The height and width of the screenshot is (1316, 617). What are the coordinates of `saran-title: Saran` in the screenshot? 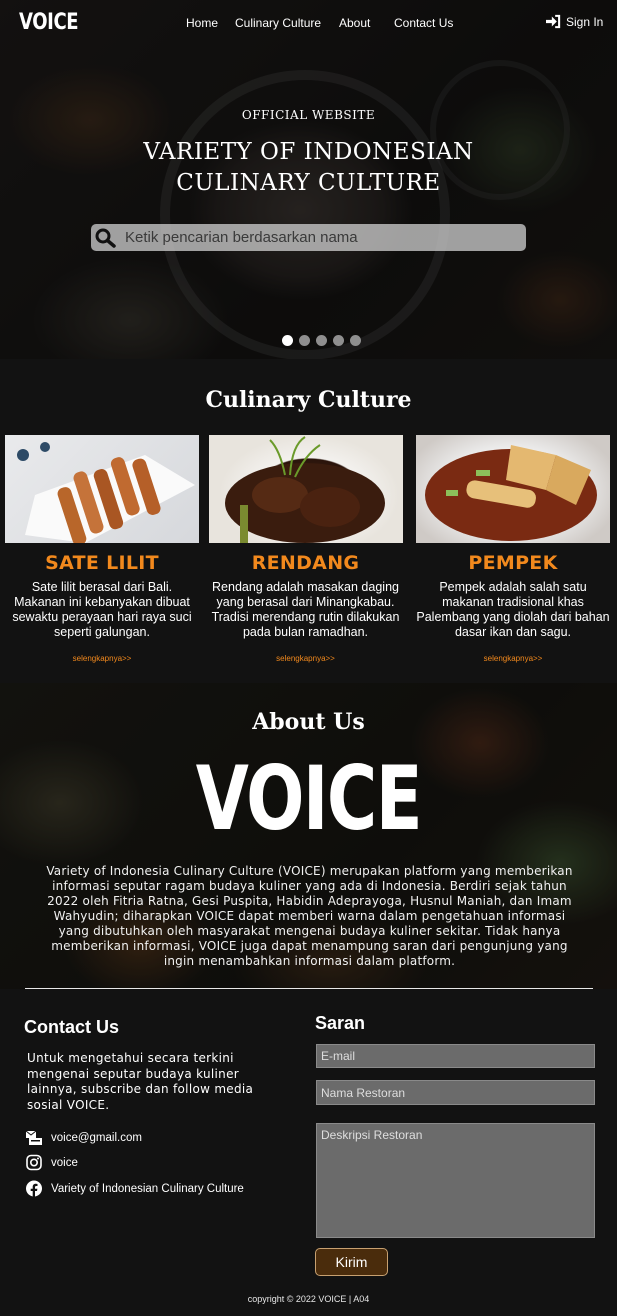 It's located at (340, 1023).